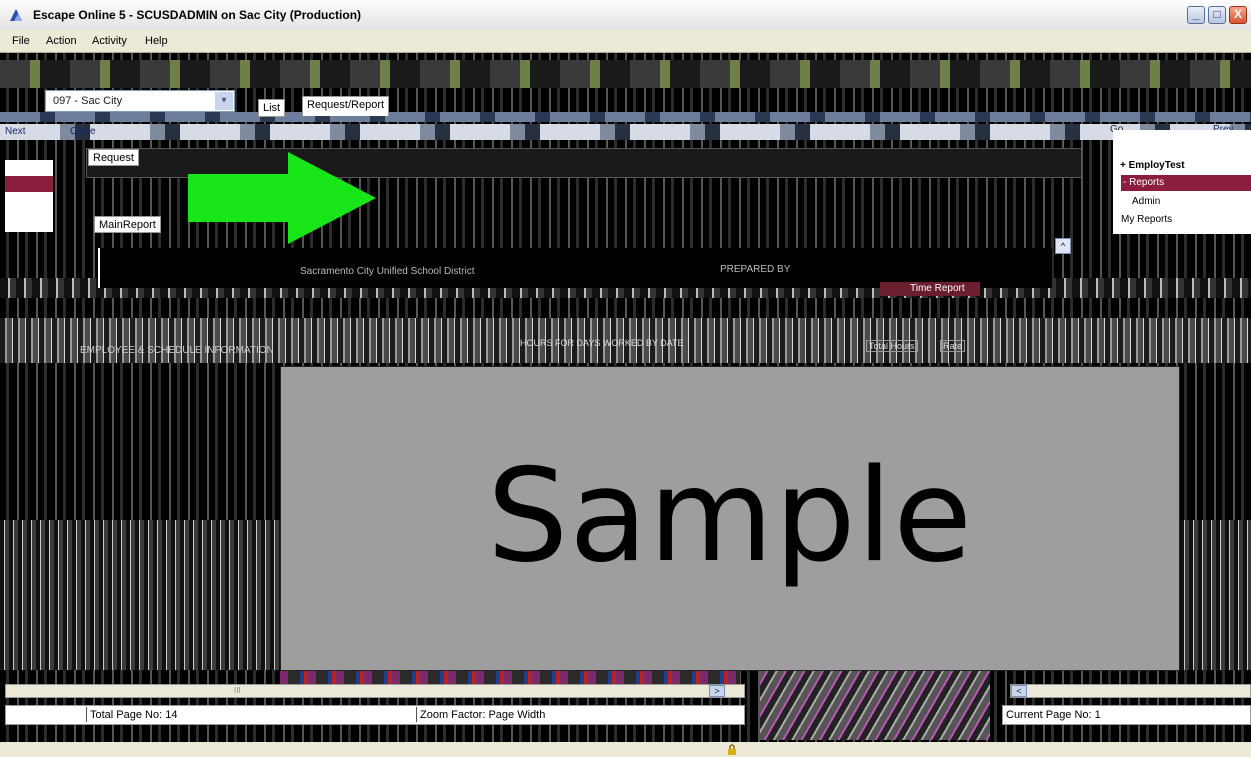  What do you see at coordinates (282, 198) in the screenshot?
I see `green-arrow-icon` at bounding box center [282, 198].